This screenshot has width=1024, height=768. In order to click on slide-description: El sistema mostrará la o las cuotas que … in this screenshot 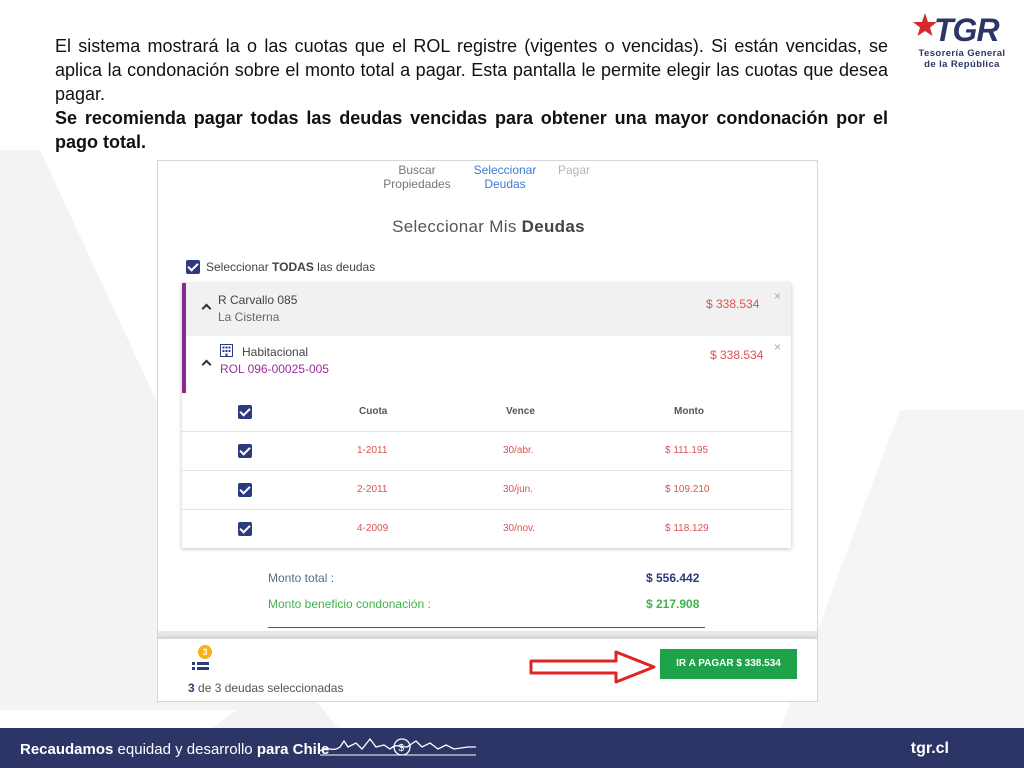, I will do `click(471, 94)`.